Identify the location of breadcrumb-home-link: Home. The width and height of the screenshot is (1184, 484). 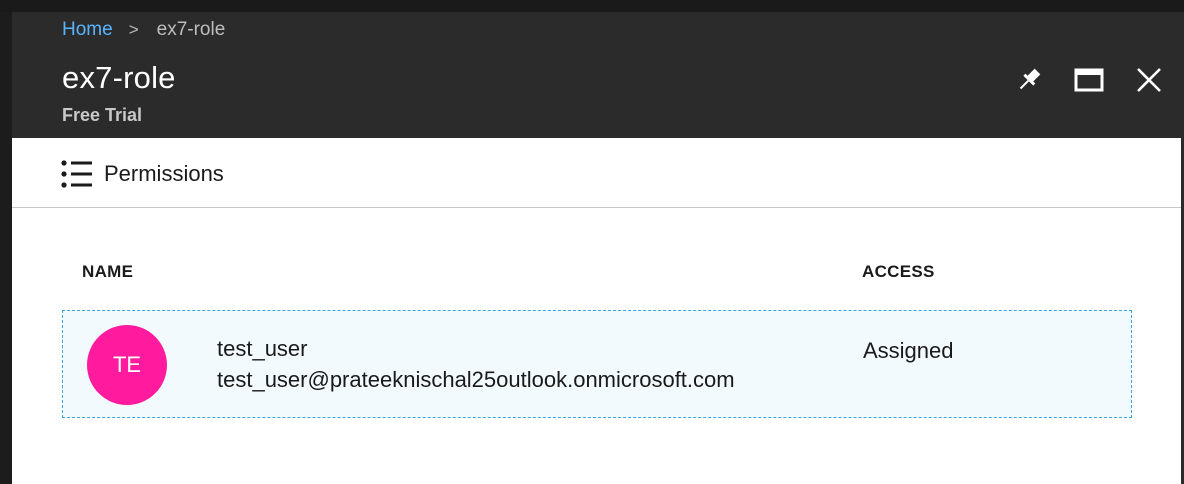
(87, 30).